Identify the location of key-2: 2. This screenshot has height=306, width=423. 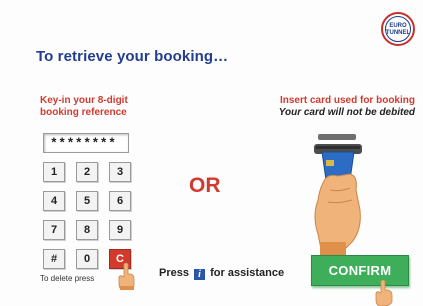
(87, 172).